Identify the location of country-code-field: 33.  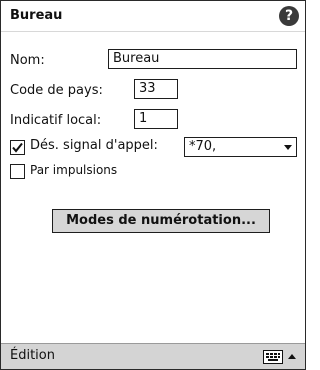
(156, 89).